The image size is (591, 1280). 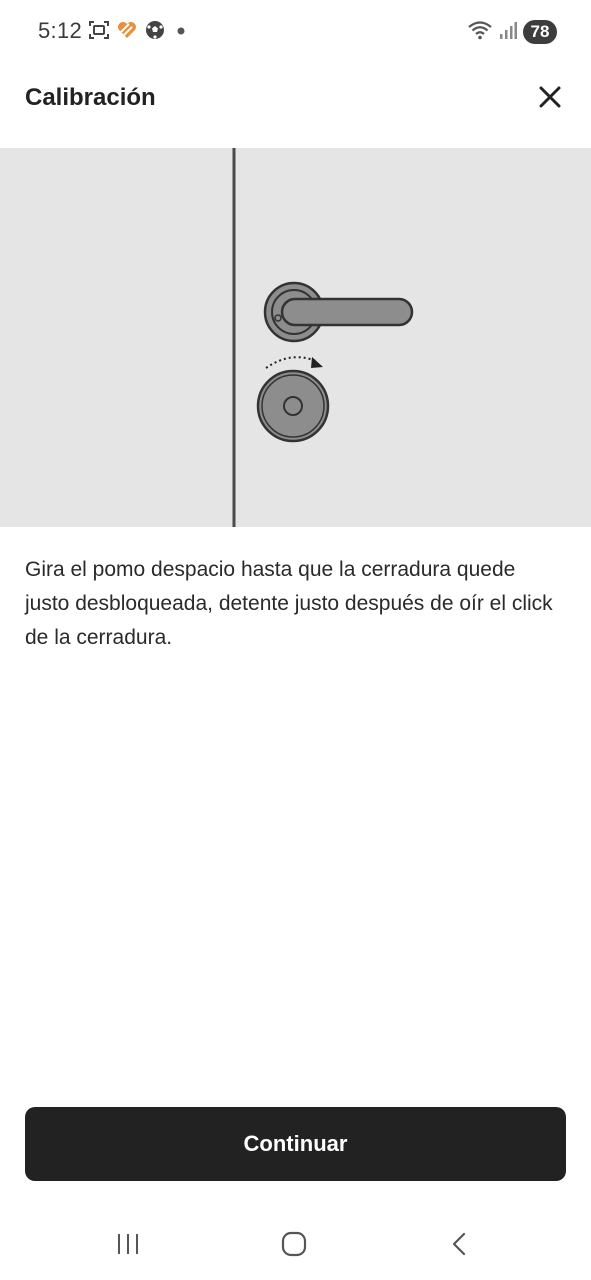 I want to click on status-bar: 5:12 78, so click(x=295, y=32).